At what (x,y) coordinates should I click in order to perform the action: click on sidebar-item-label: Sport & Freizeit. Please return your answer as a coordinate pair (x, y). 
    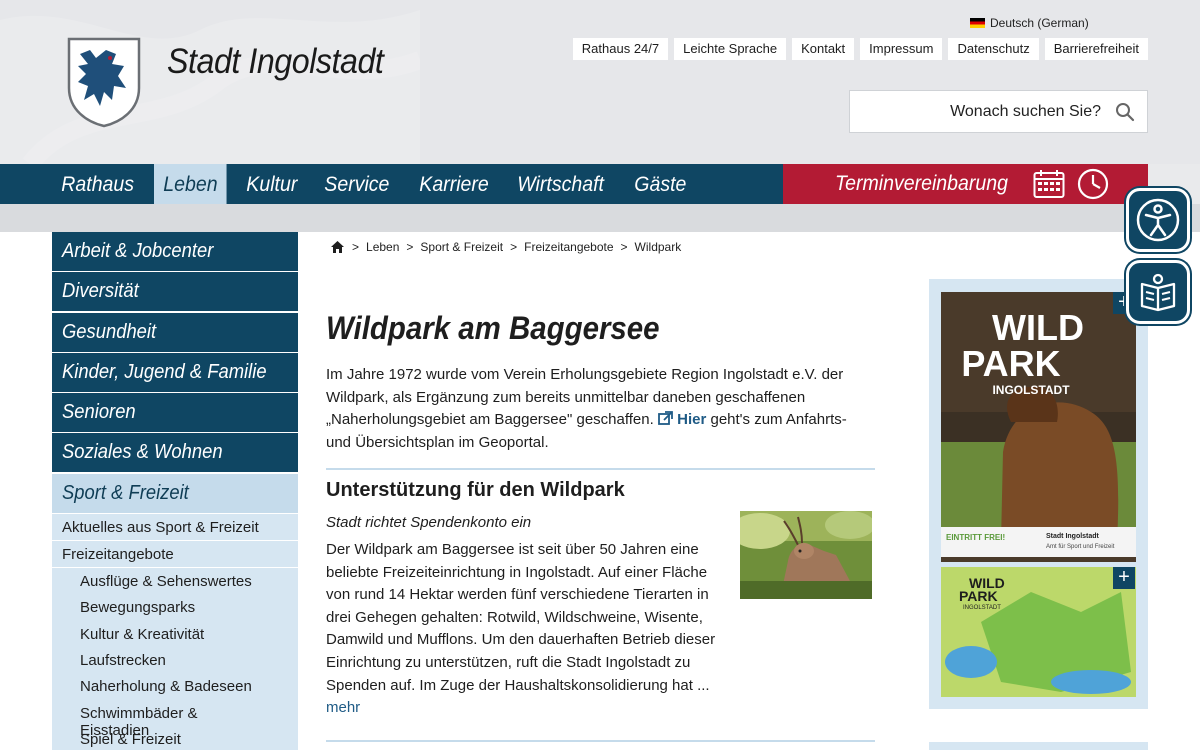
    Looking at the image, I should click on (125, 492).